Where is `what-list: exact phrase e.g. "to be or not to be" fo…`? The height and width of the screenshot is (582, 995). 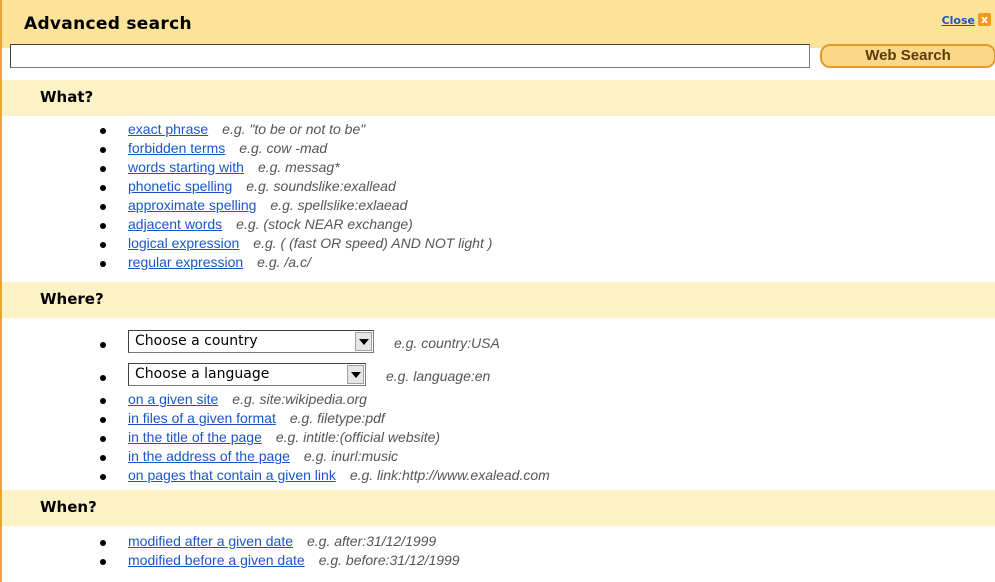
what-list: exact phrase e.g. "to be or not to be" fo… is located at coordinates (296, 196).